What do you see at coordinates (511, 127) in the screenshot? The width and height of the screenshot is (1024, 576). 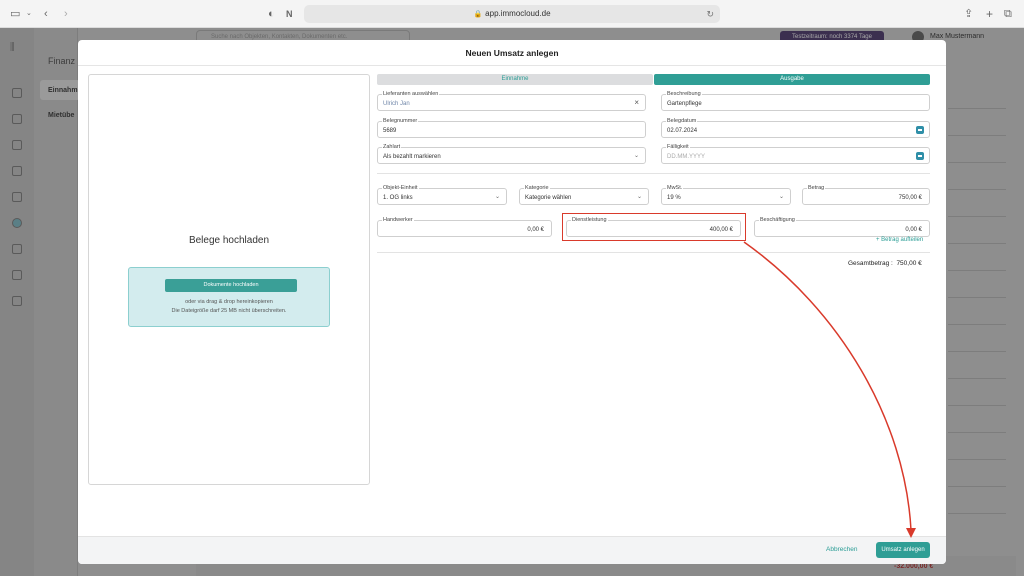 I see `receipt-number-field: Belegnummer 5689` at bounding box center [511, 127].